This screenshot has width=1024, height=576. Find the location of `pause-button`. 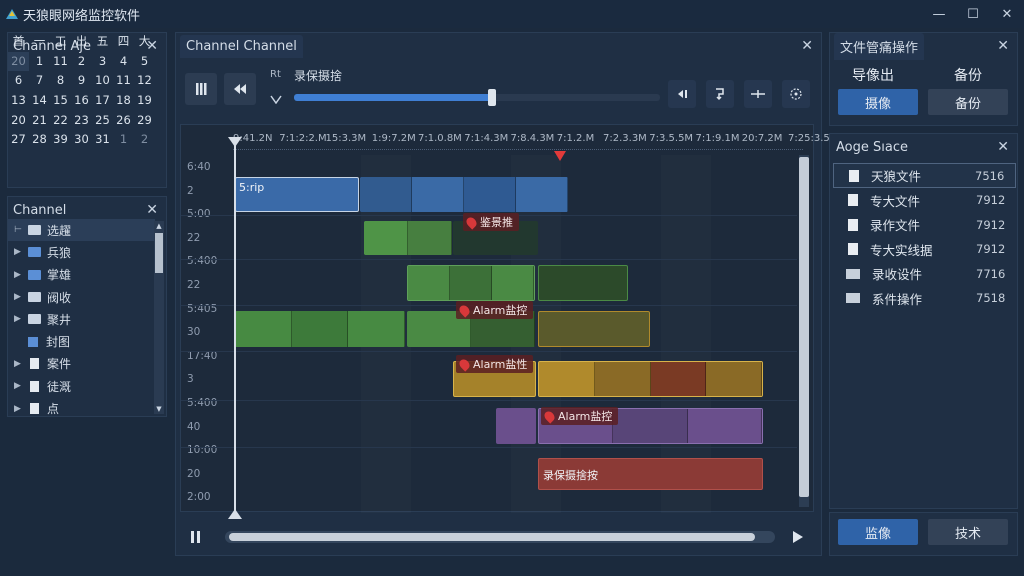

pause-button is located at coordinates (201, 89).